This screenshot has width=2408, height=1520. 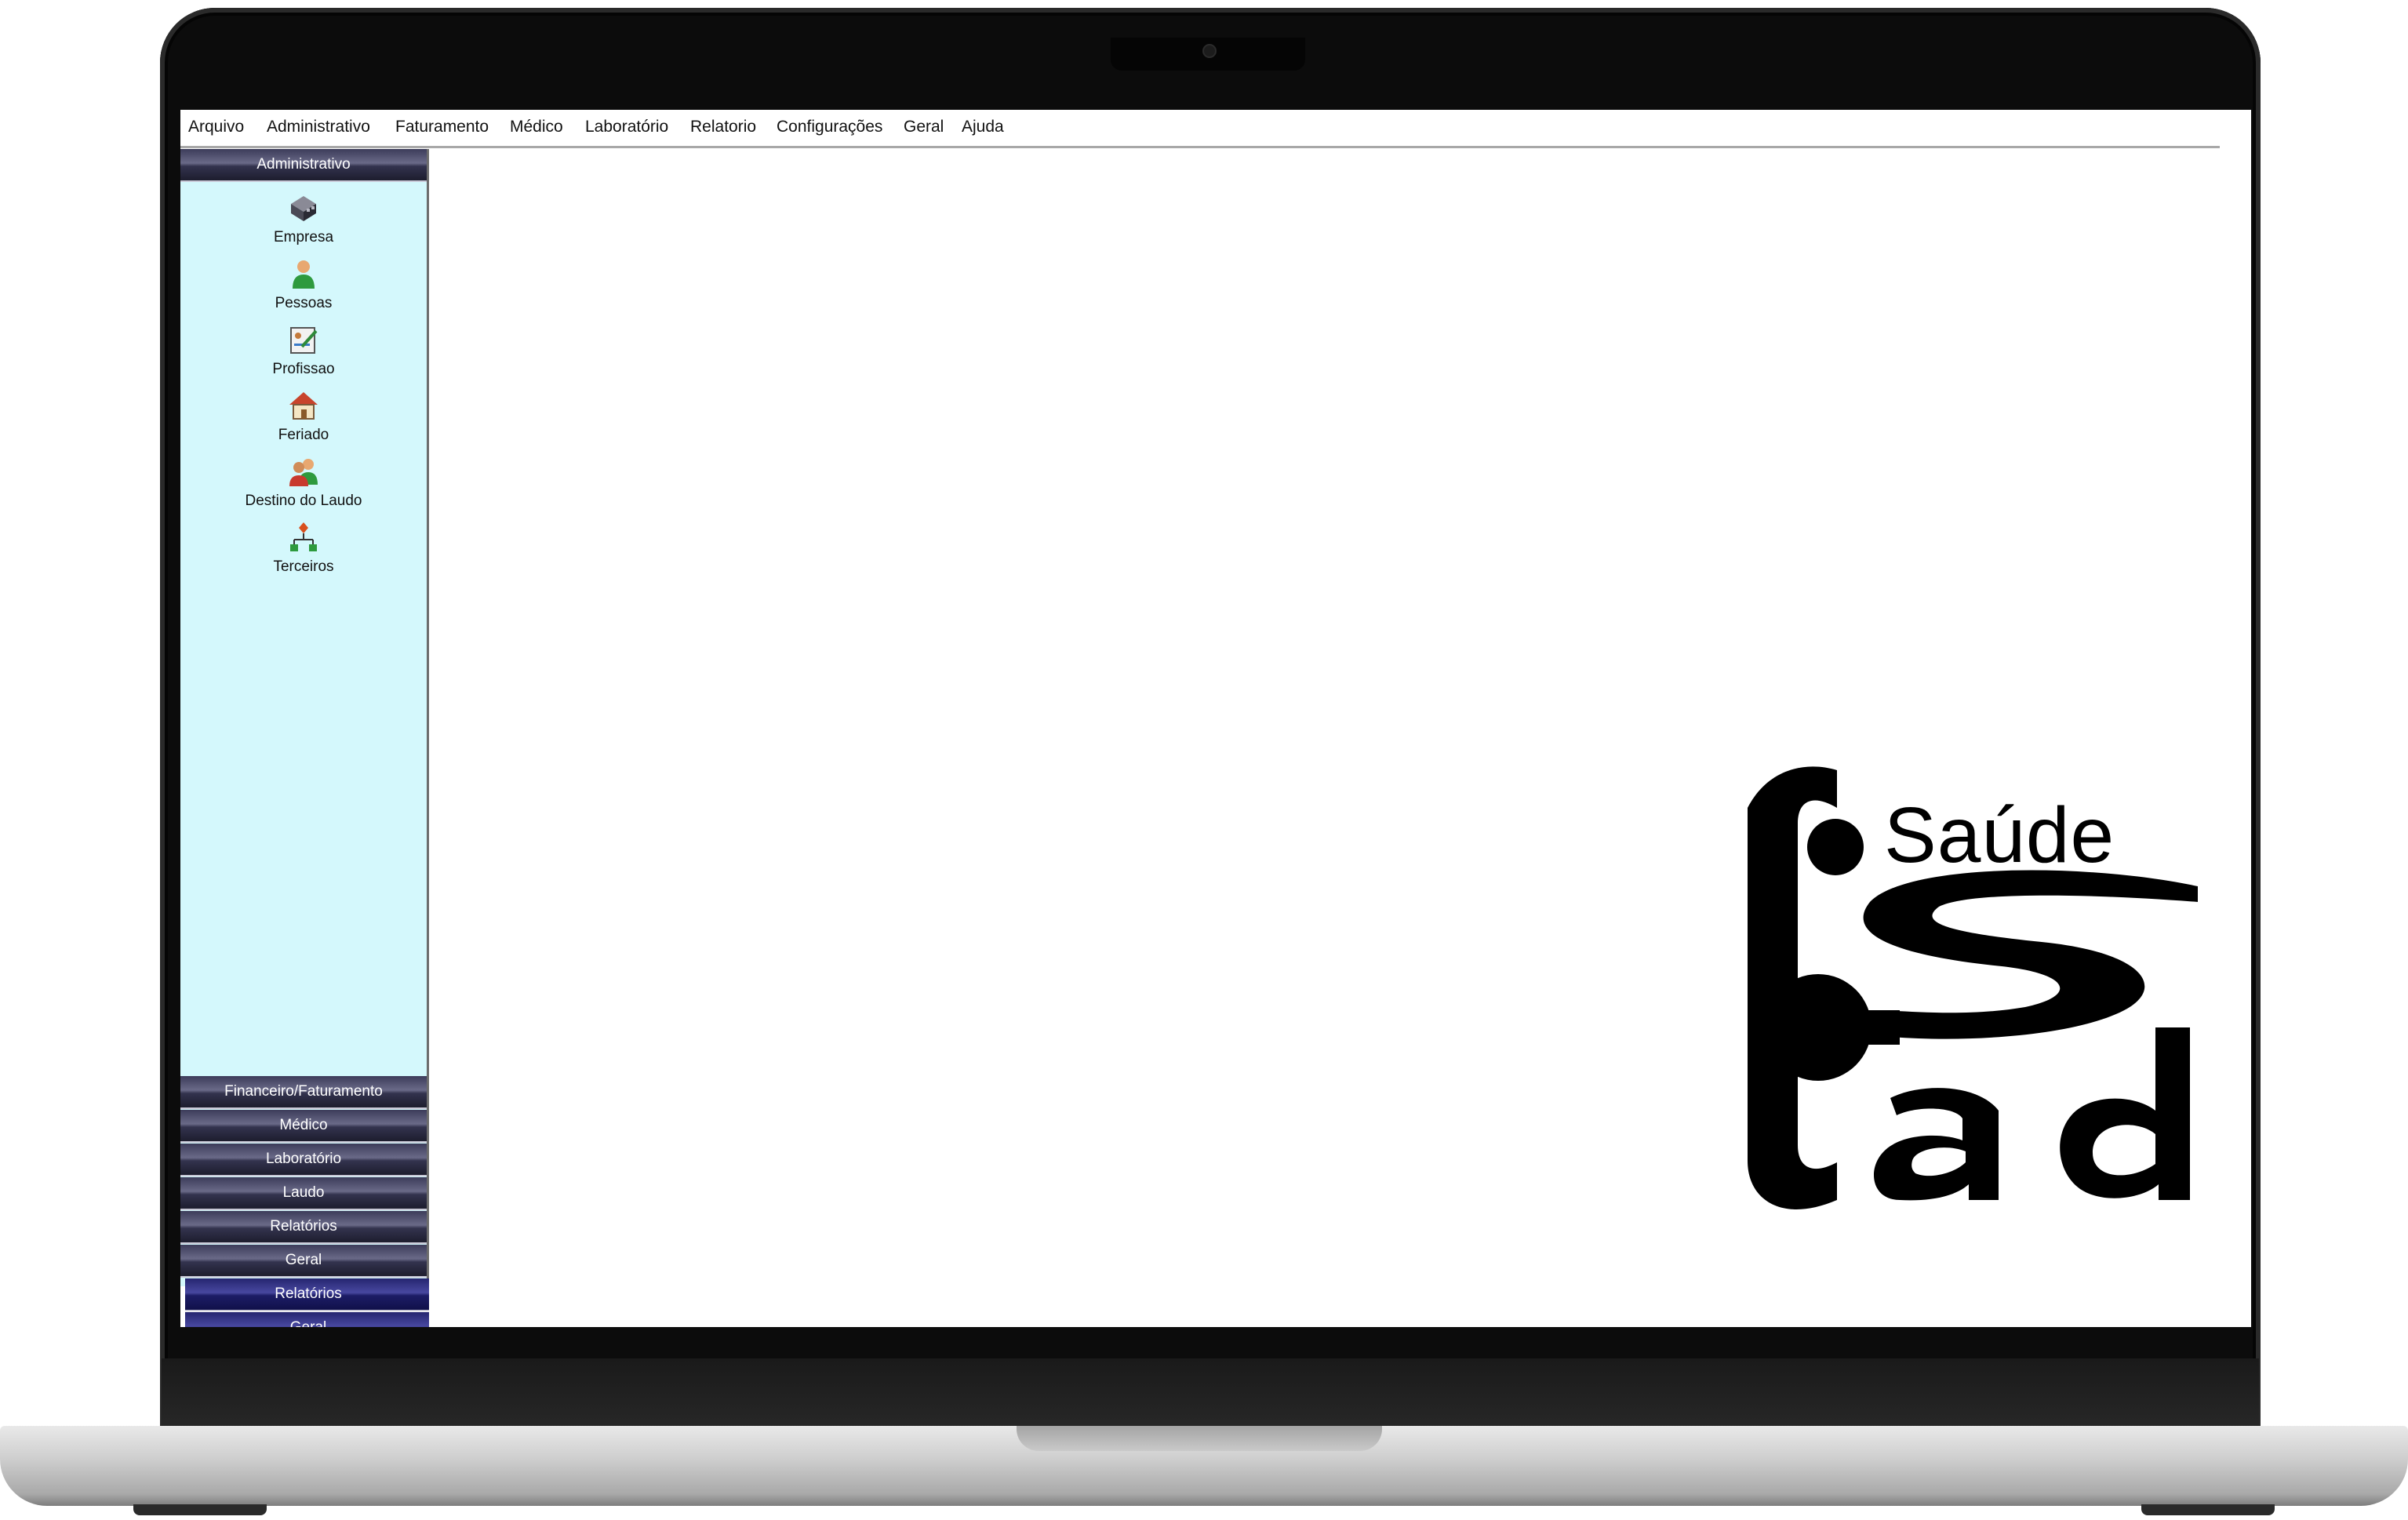 What do you see at coordinates (1209, 51) in the screenshot?
I see `camera-icon` at bounding box center [1209, 51].